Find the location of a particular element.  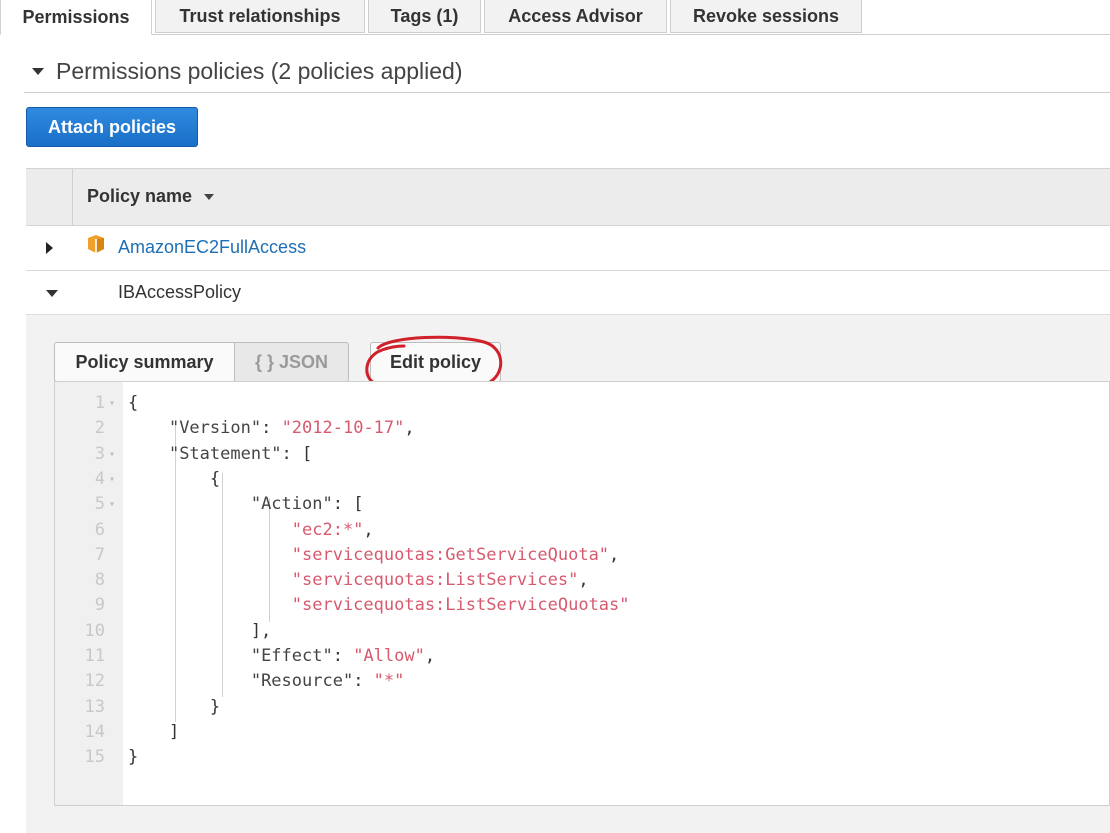

collapse-caret-icon is located at coordinates (38, 71).